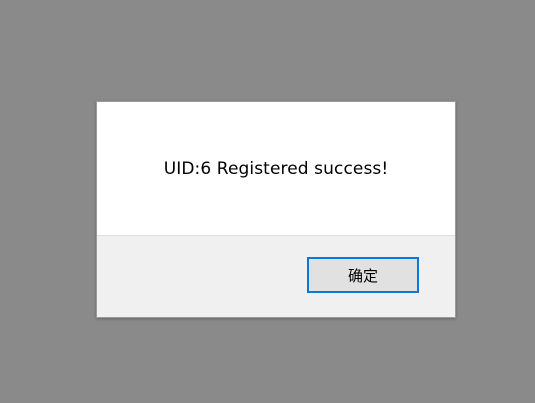  I want to click on ok-button: 确定, so click(363, 275).